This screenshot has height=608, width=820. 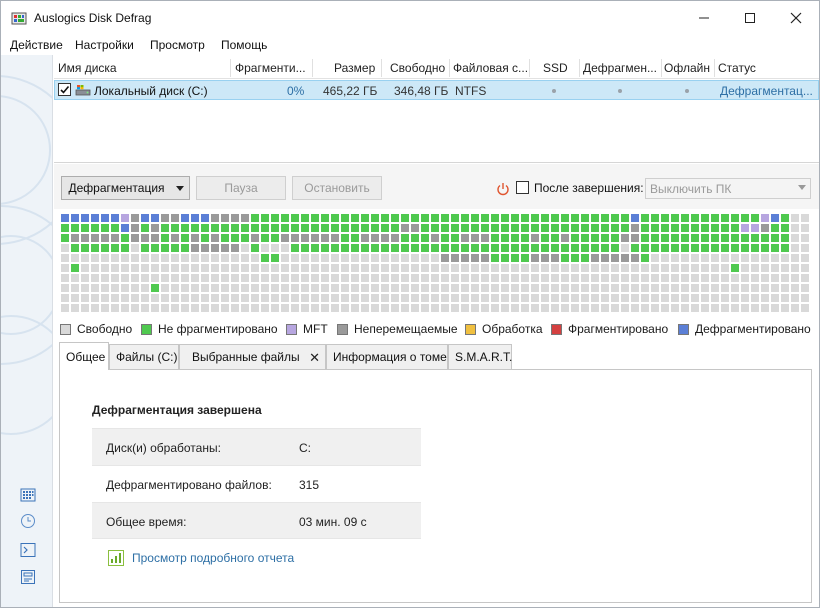 I want to click on tab-selected-files: Выбранные файлы ✕, so click(x=252, y=356).